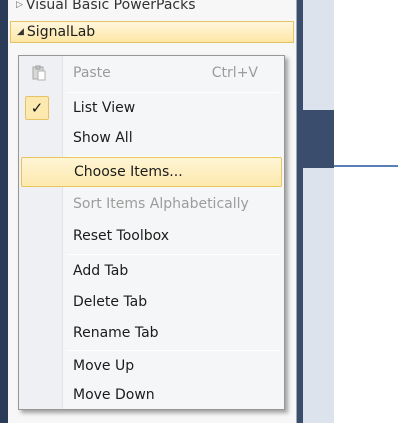 This screenshot has width=398, height=423. Describe the element at coordinates (234, 73) in the screenshot. I see `menu-item-shortcut: Ctrl+V` at that location.